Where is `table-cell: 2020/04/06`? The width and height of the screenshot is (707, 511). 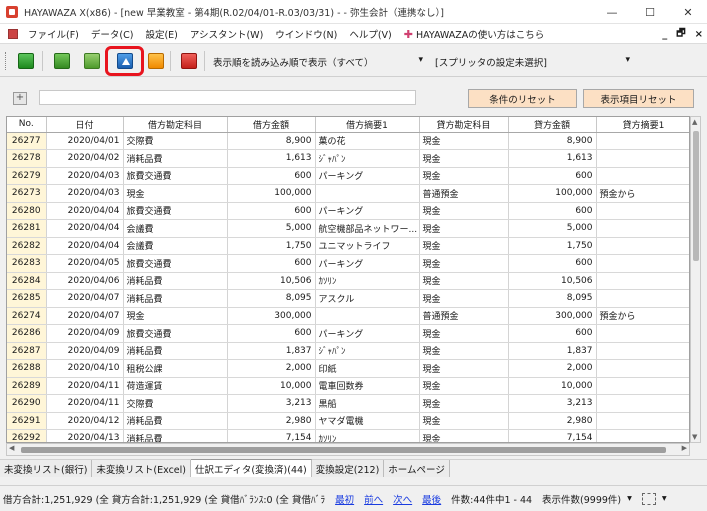
table-cell: 2020/04/06 is located at coordinates (85, 281).